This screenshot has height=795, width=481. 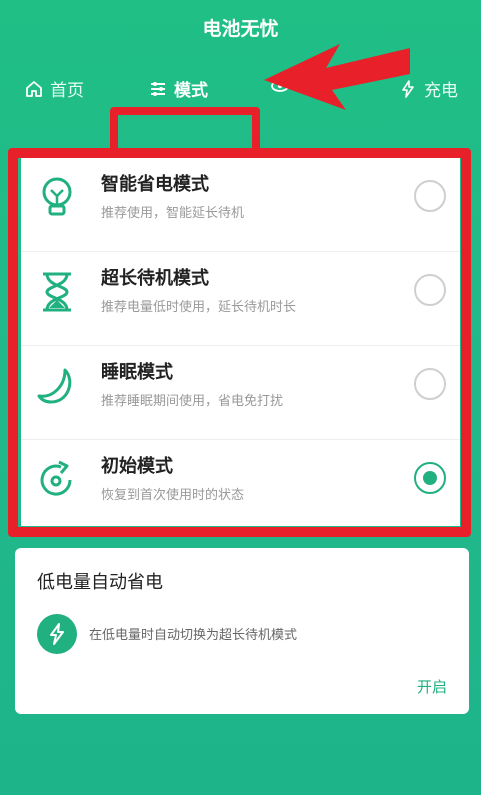 What do you see at coordinates (173, 495) in the screenshot?
I see `mode-desc: 恢复到首次使用时的状态` at bounding box center [173, 495].